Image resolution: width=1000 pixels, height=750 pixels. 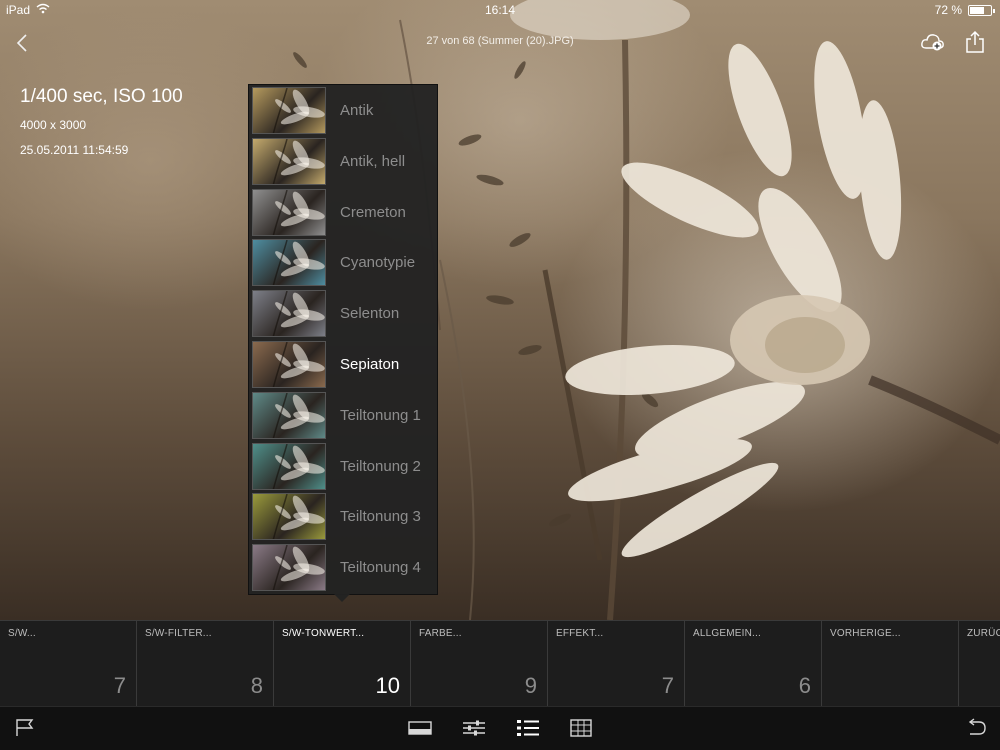 I want to click on preset-item: Teiltonung 1, so click(x=344, y=415).